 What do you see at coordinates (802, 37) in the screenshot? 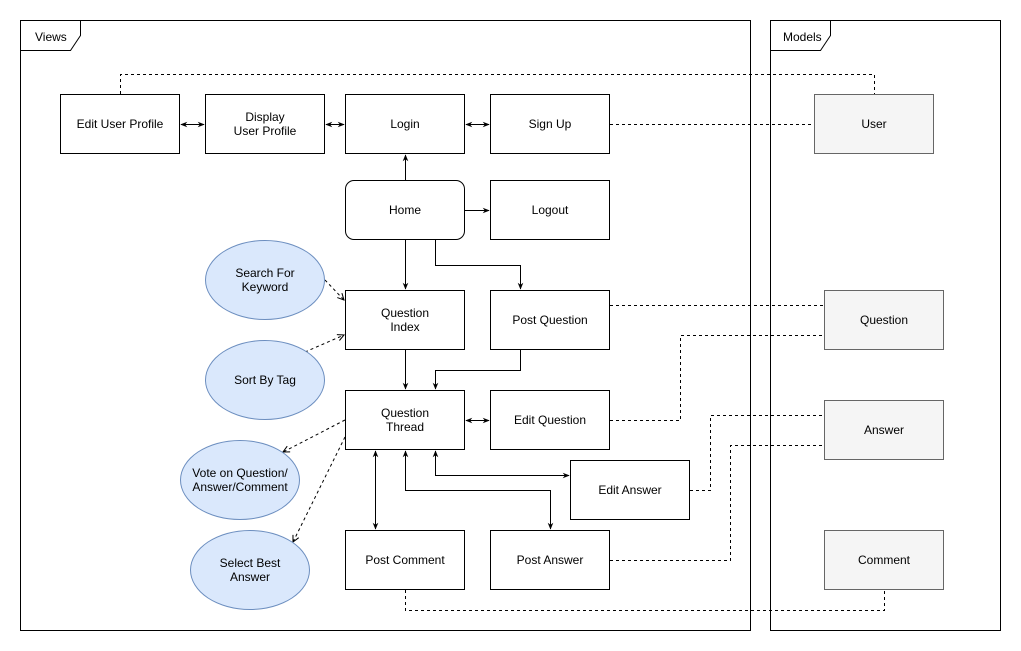
I see `models-frame-label: Models` at bounding box center [802, 37].